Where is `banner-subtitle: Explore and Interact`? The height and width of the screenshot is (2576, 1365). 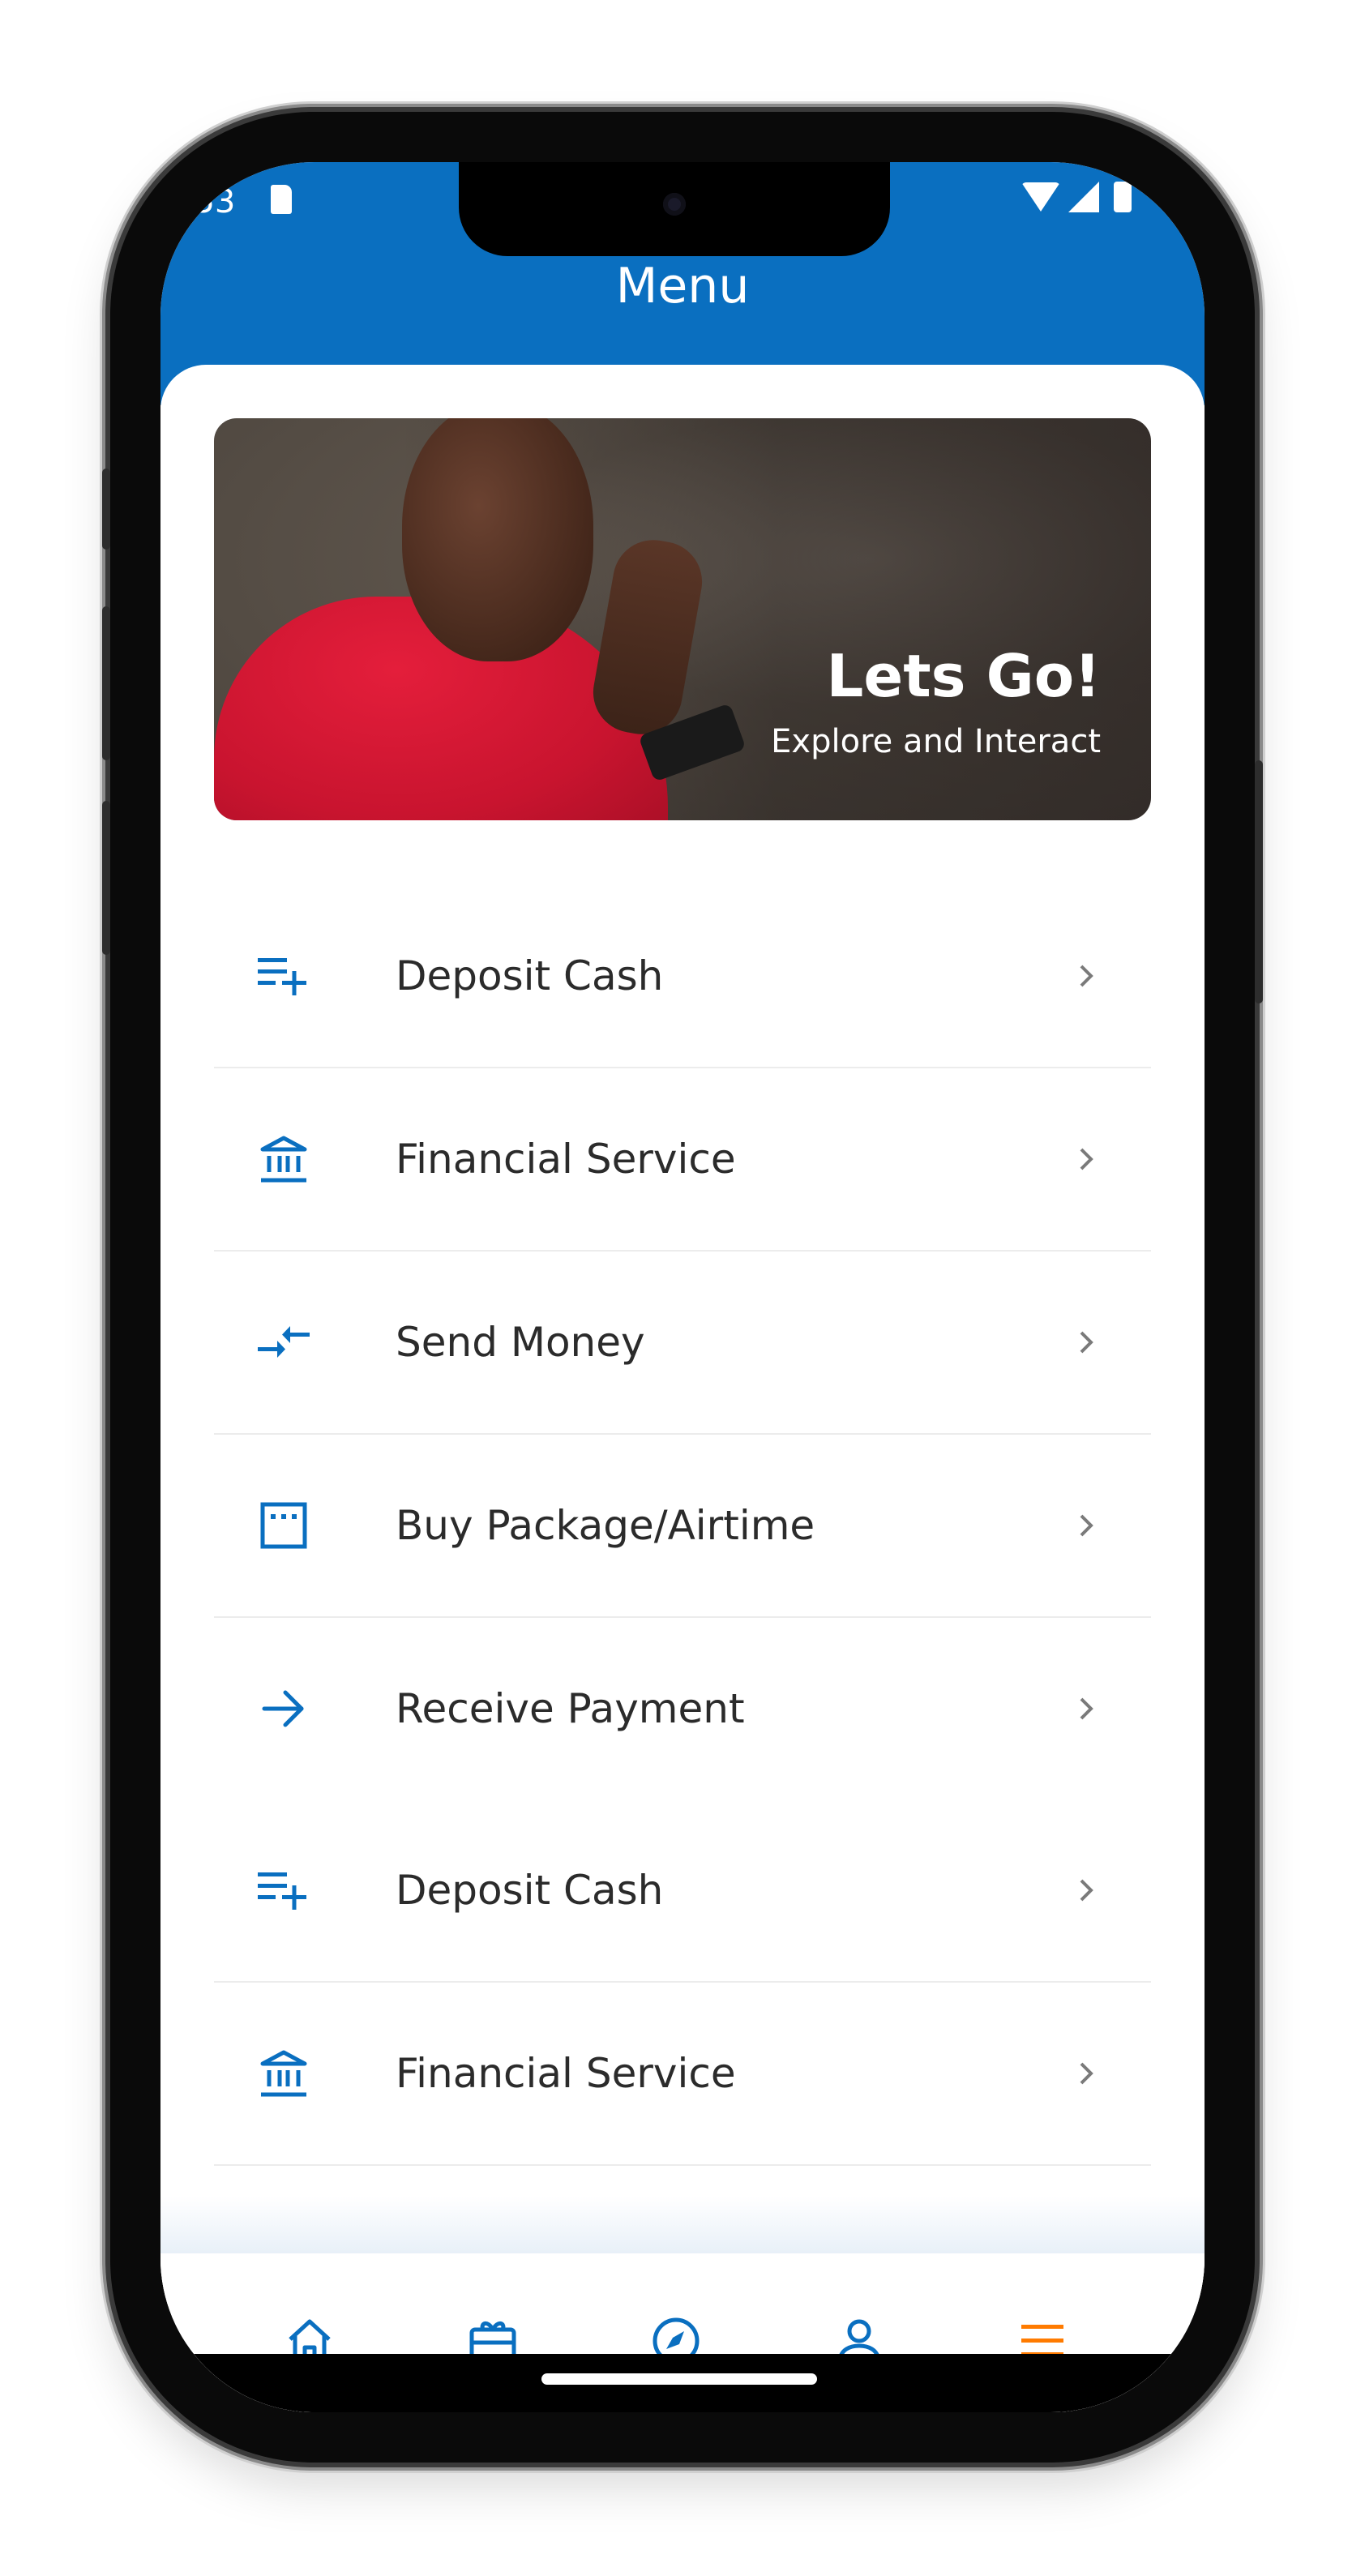
banner-subtitle: Explore and Interact is located at coordinates (936, 741).